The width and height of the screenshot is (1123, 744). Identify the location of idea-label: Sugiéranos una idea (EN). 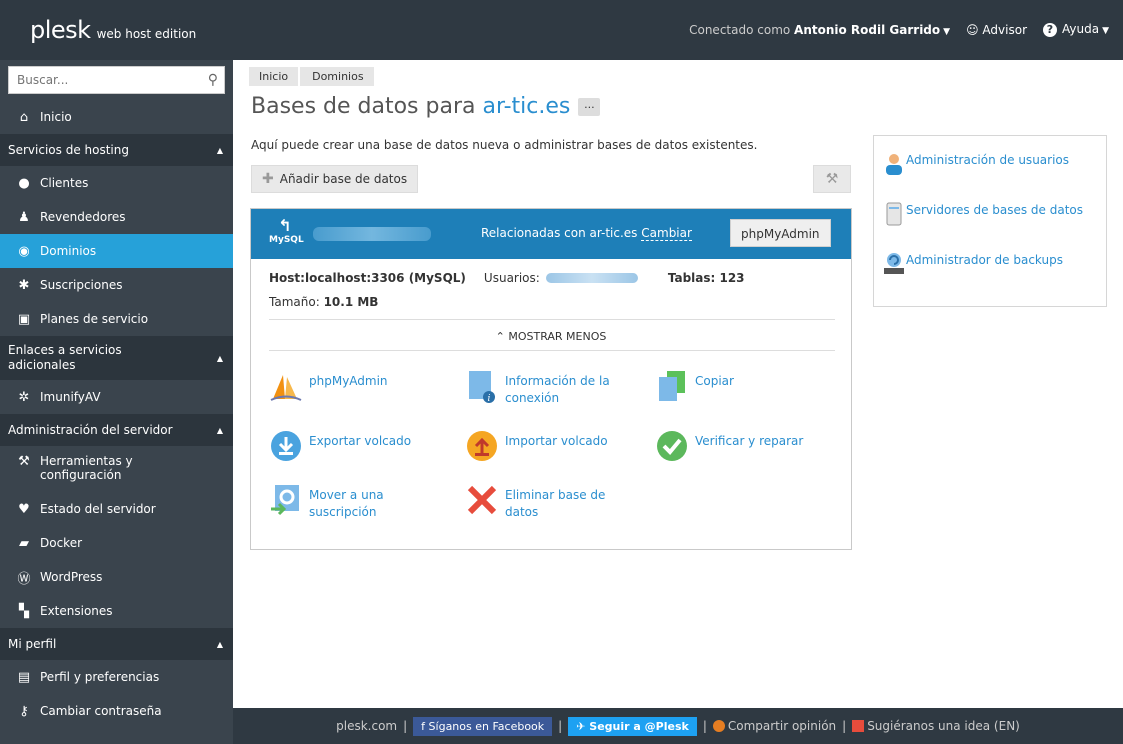
(943, 726).